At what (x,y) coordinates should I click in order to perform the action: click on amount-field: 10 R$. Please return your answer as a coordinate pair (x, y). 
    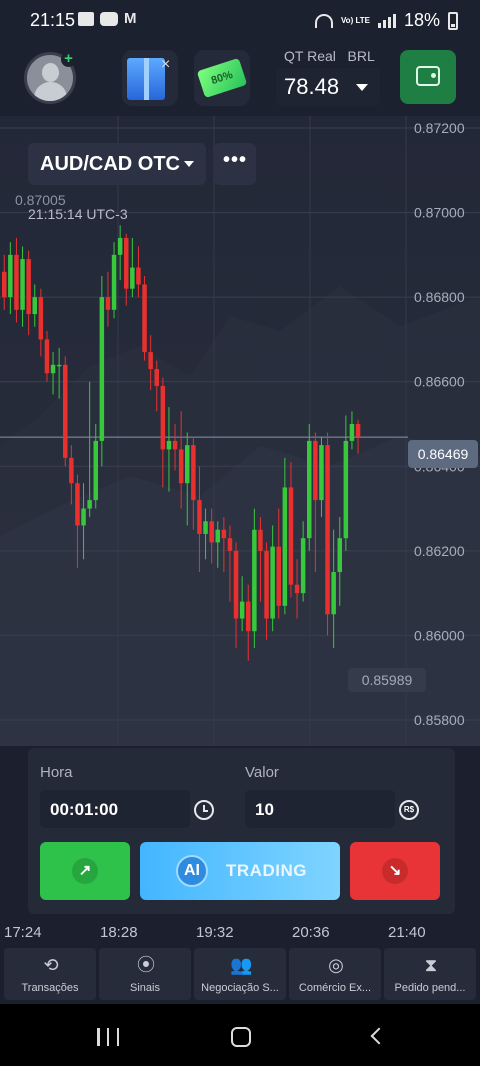
    Looking at the image, I should click on (332, 809).